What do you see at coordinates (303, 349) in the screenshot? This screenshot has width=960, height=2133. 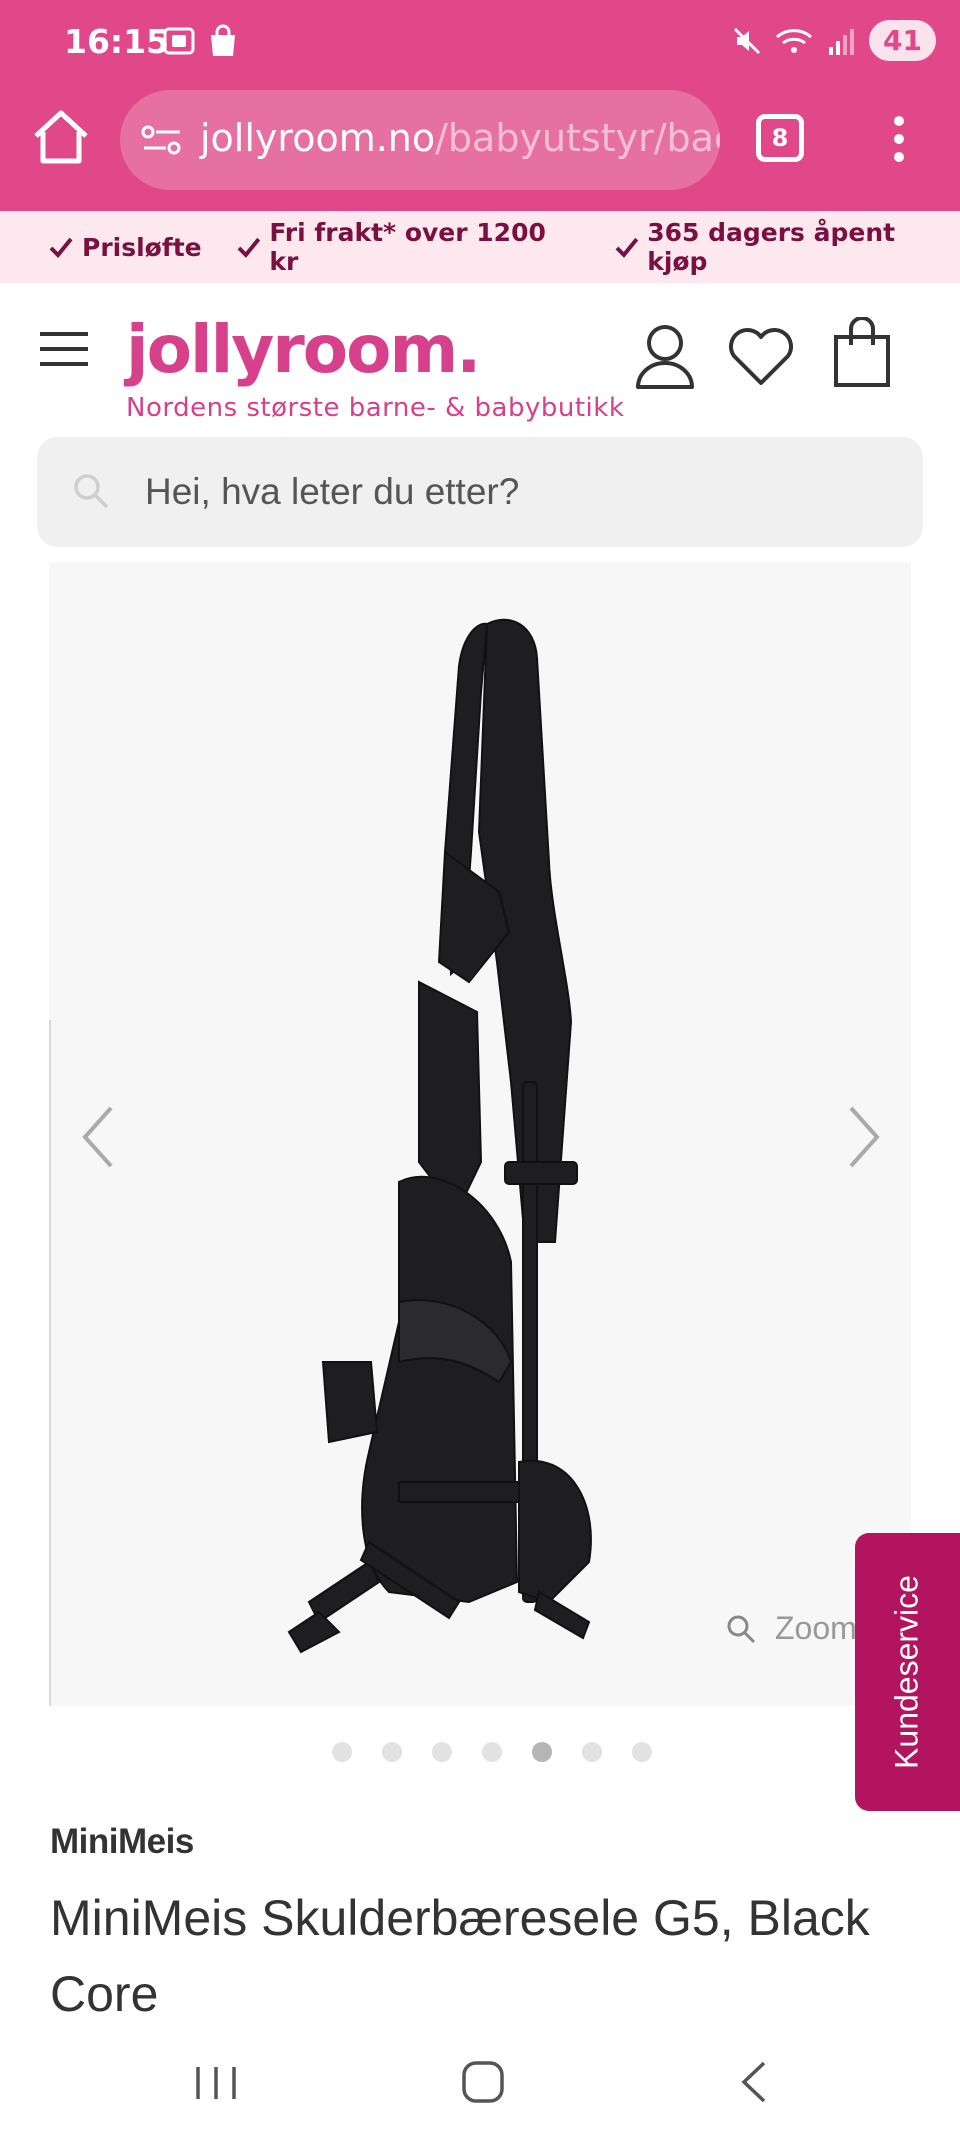 I see `site-logo: jollyroom.` at bounding box center [303, 349].